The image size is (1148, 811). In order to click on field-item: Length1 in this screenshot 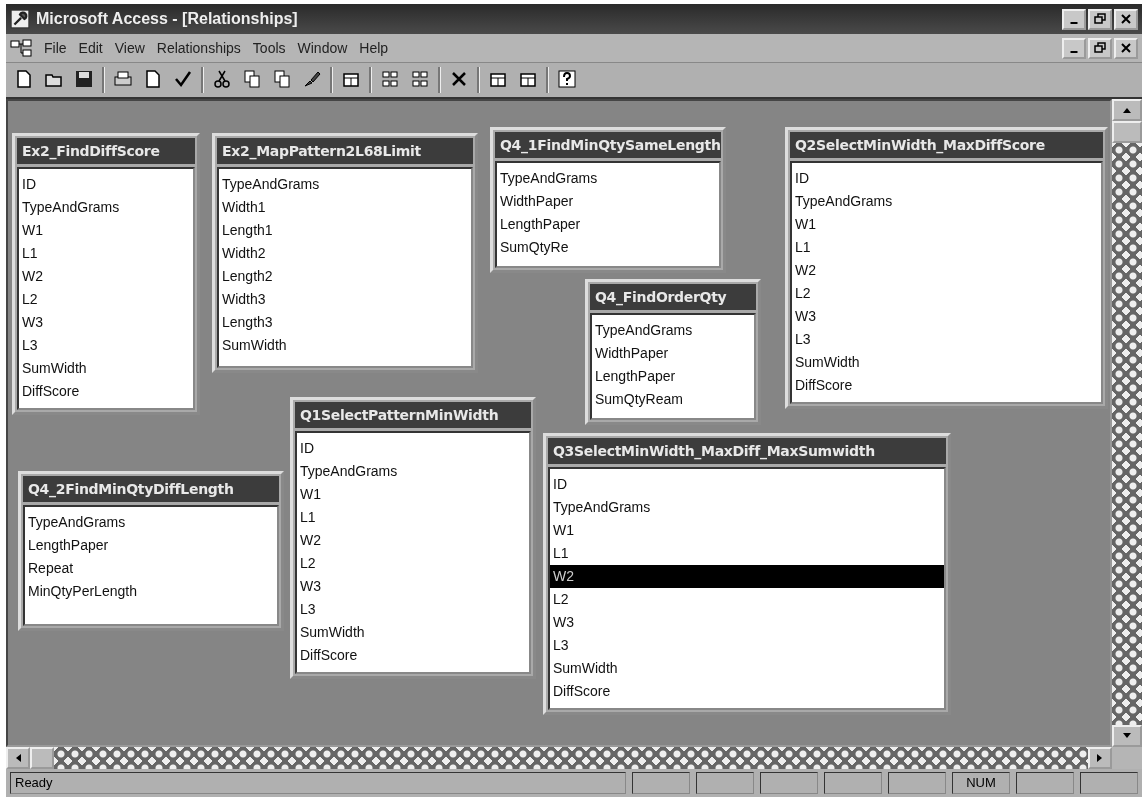, I will do `click(345, 230)`.